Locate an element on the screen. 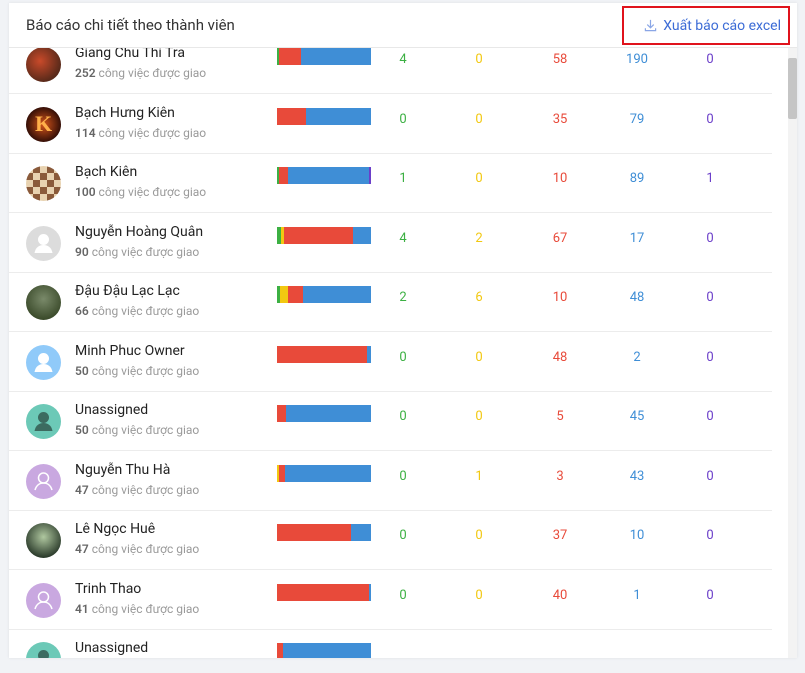 This screenshot has width=805, height=673. overdue-count: 58 is located at coordinates (560, 59).